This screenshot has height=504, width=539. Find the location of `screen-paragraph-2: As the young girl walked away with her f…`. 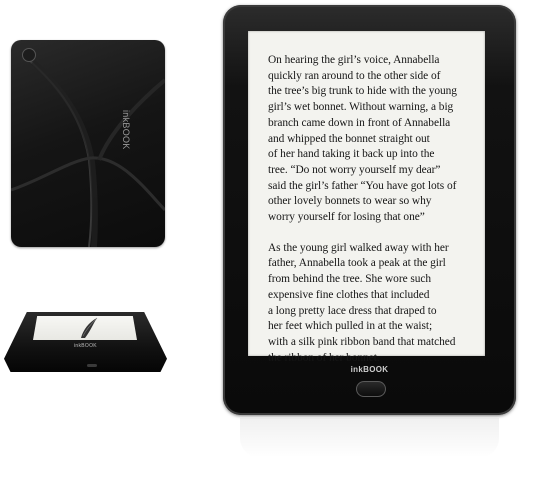

screen-paragraph-2: As the young girl walked away with her f… is located at coordinates (362, 302).